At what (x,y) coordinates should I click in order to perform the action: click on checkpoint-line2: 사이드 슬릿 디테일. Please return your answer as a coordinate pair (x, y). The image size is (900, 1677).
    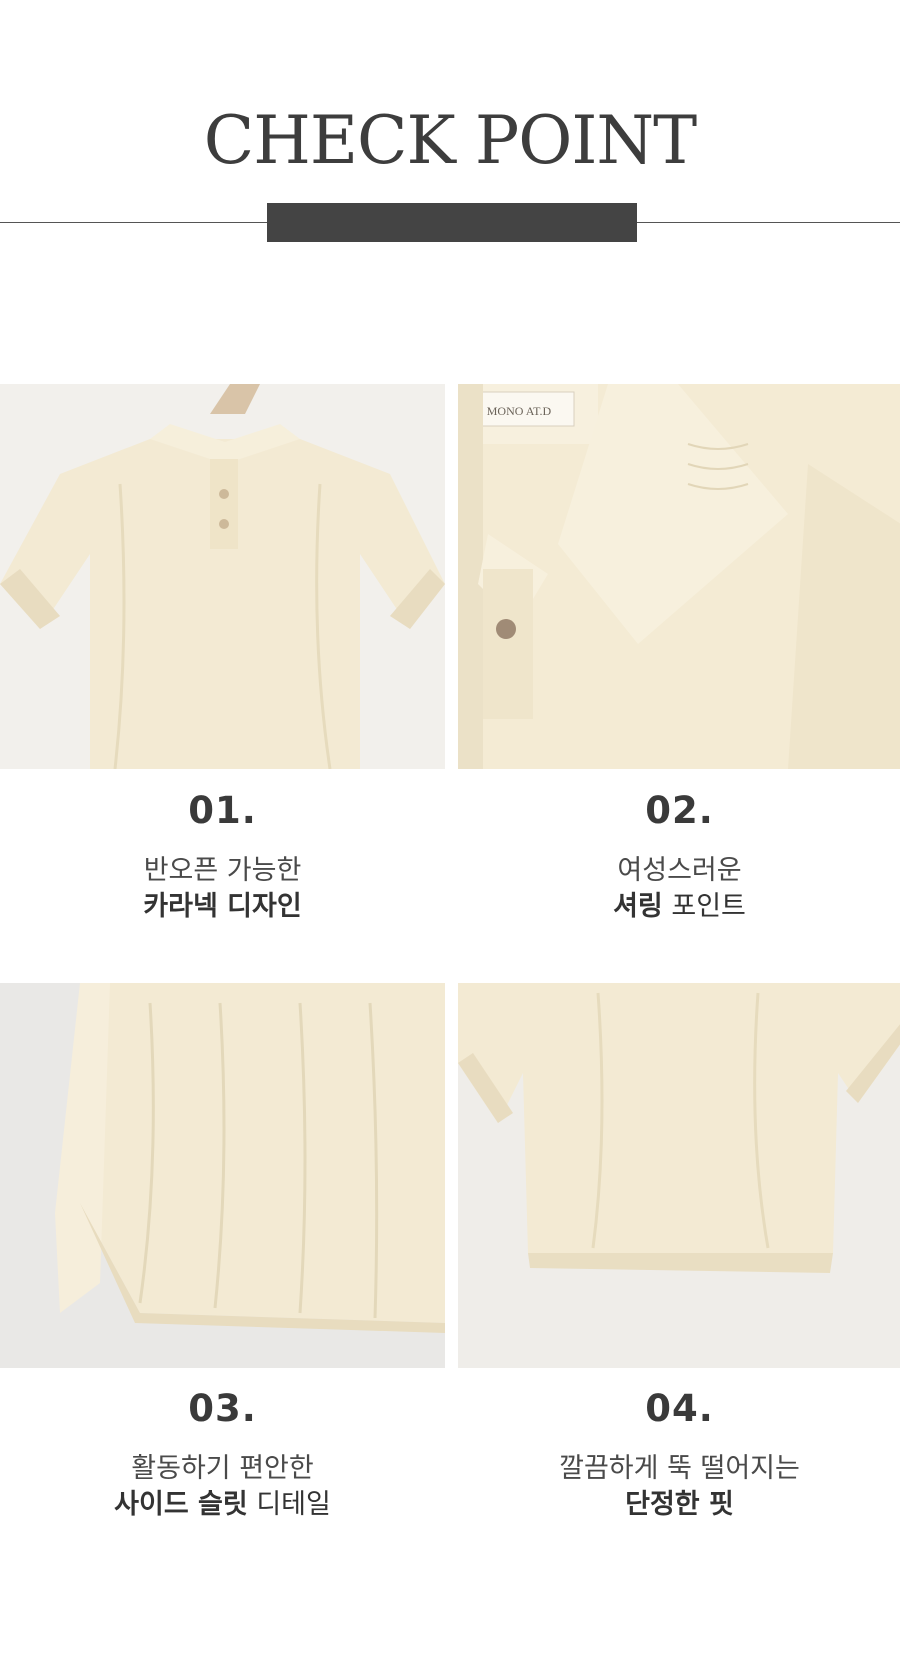
    Looking at the image, I should click on (222, 1505).